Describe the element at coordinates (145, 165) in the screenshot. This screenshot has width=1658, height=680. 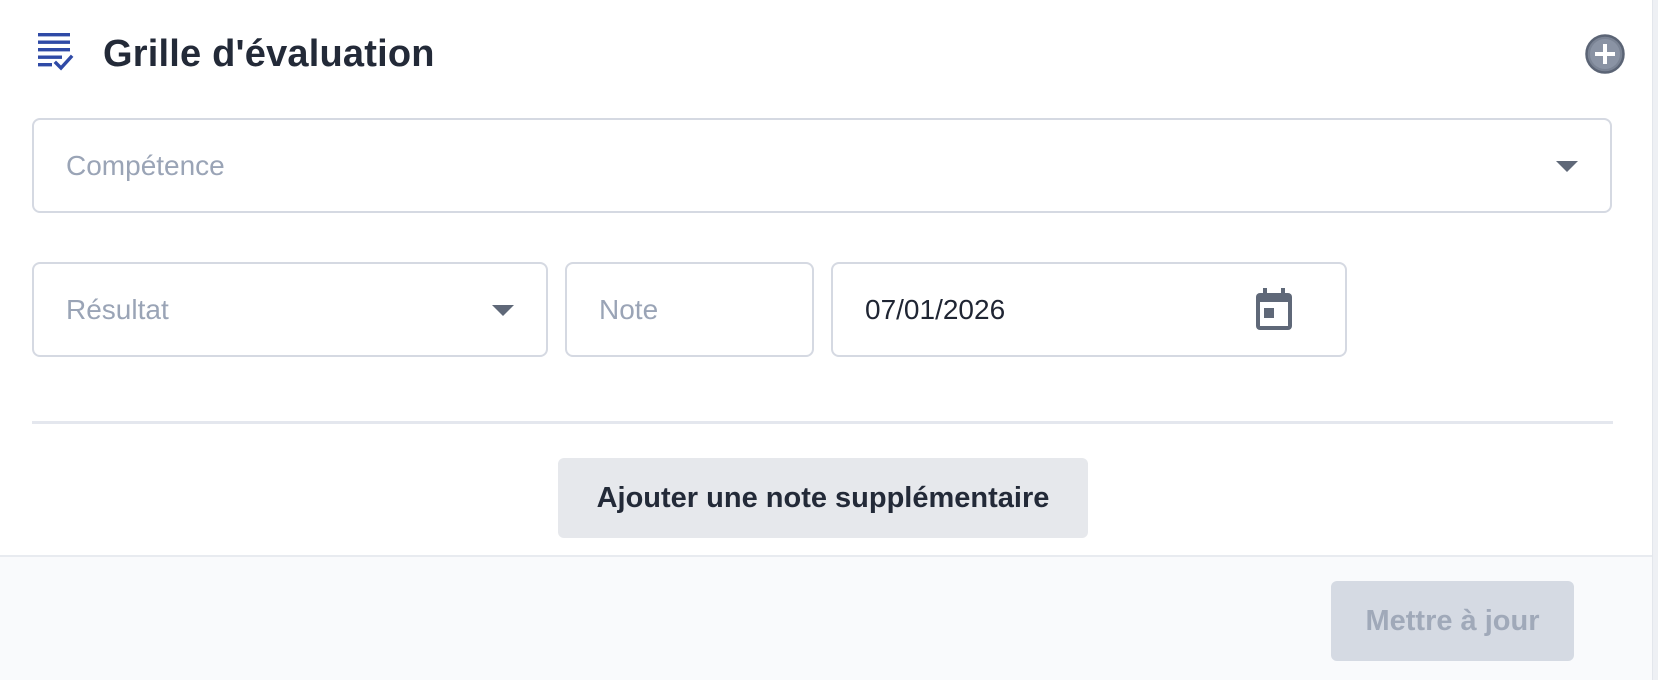
I see `competence-placeholder: Compétence` at that location.